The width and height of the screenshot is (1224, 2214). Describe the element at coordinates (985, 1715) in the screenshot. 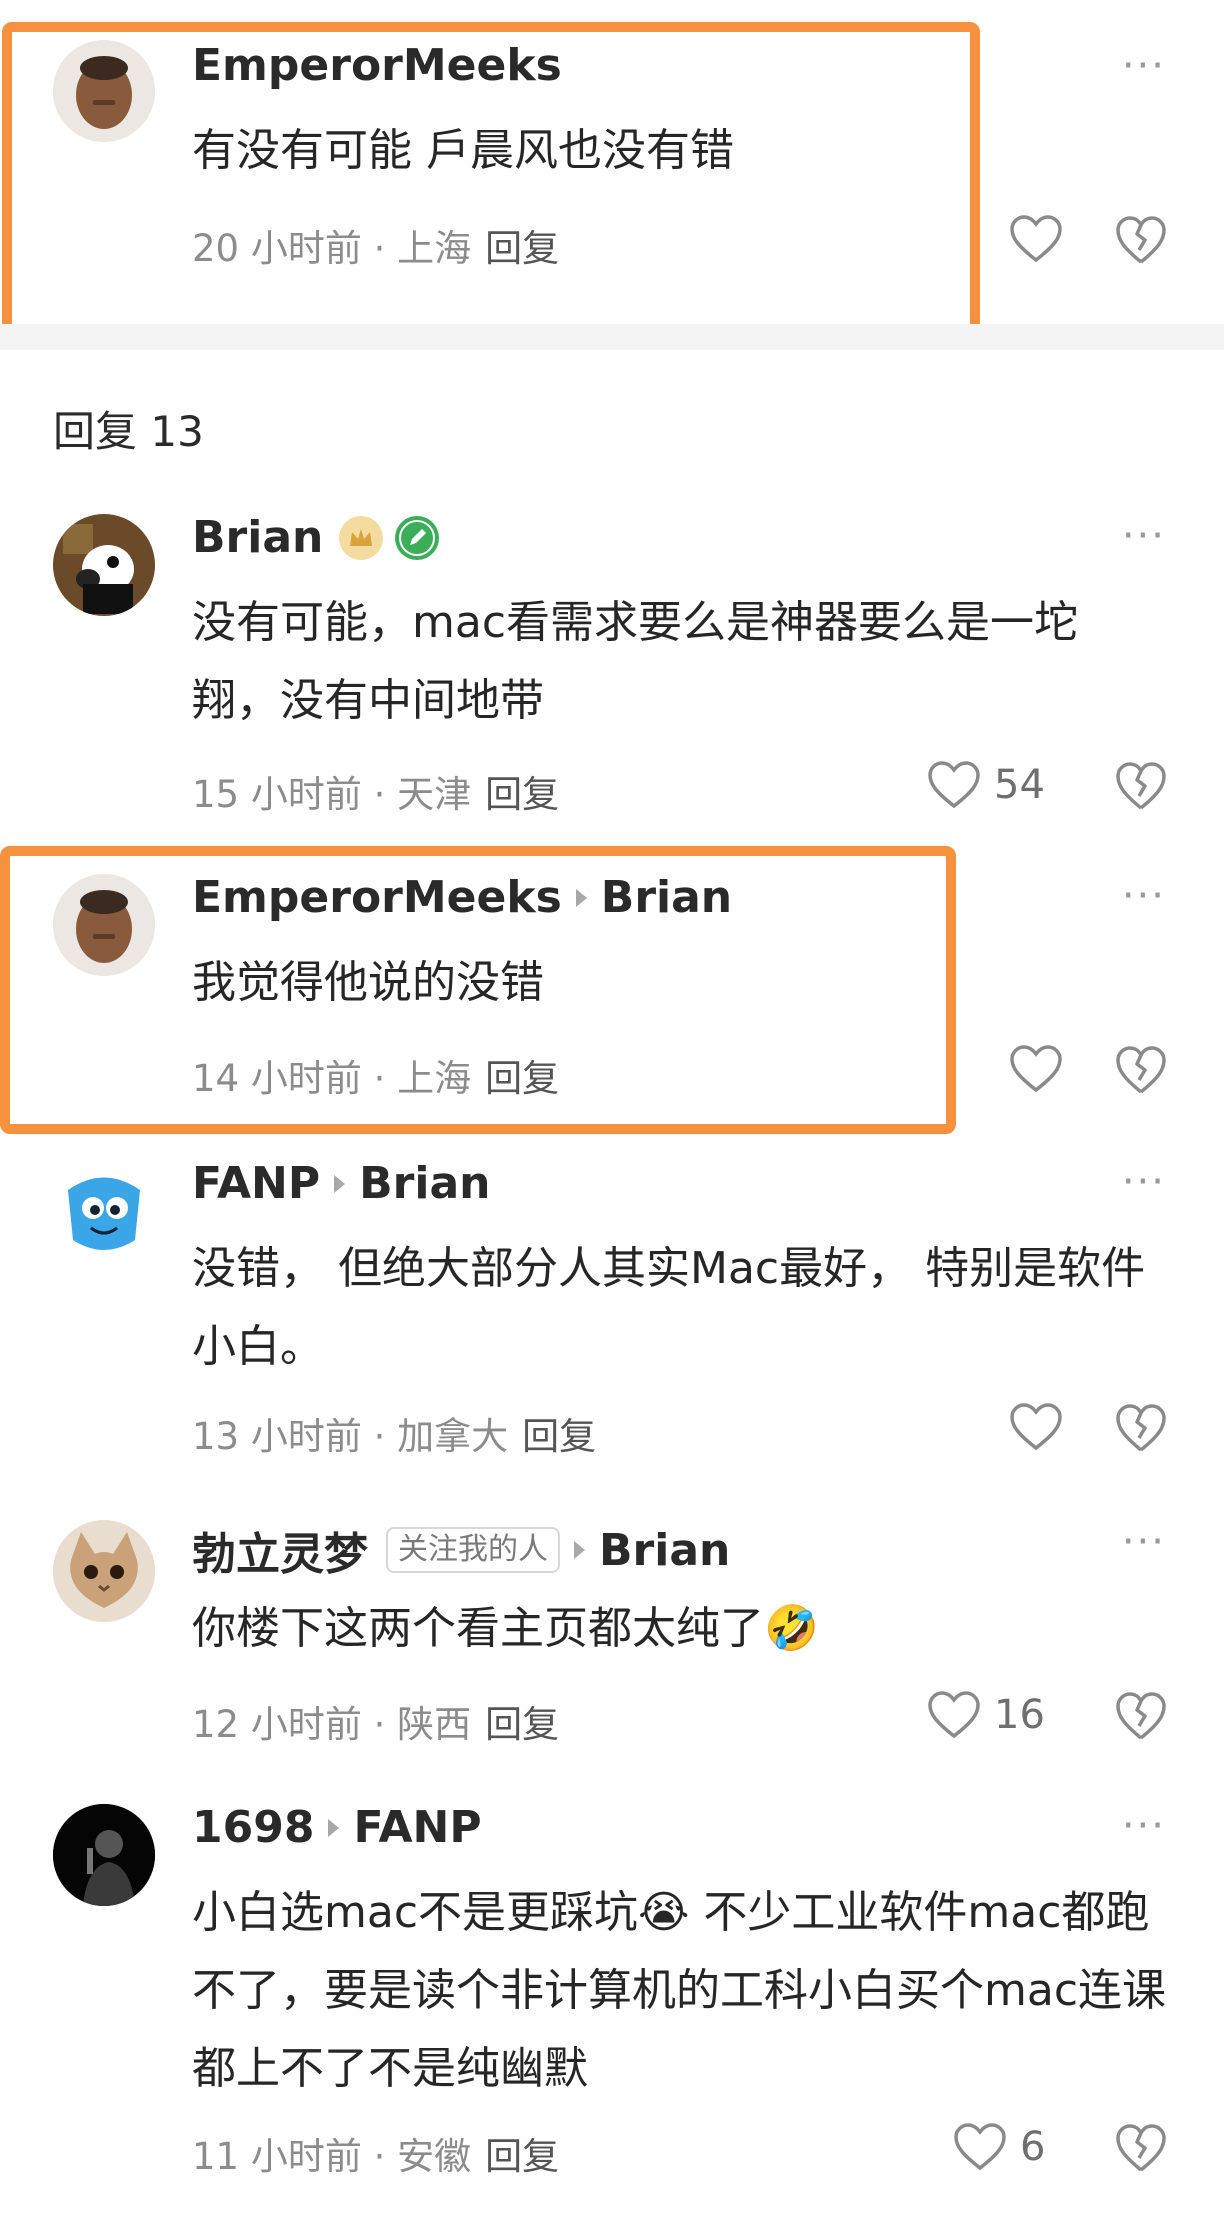

I see `like-button: 16` at that location.